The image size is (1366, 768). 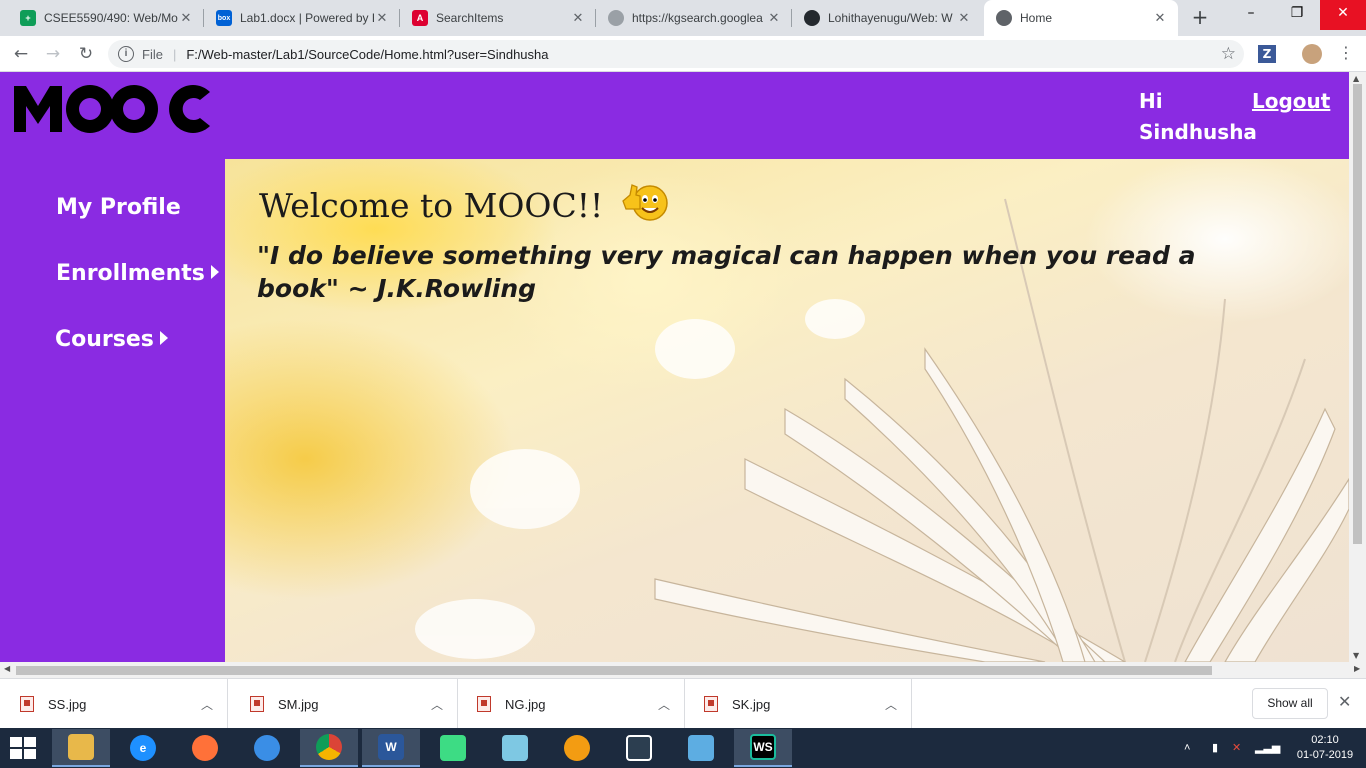 What do you see at coordinates (525, 704) in the screenshot?
I see `download-filename: NG.jpg` at bounding box center [525, 704].